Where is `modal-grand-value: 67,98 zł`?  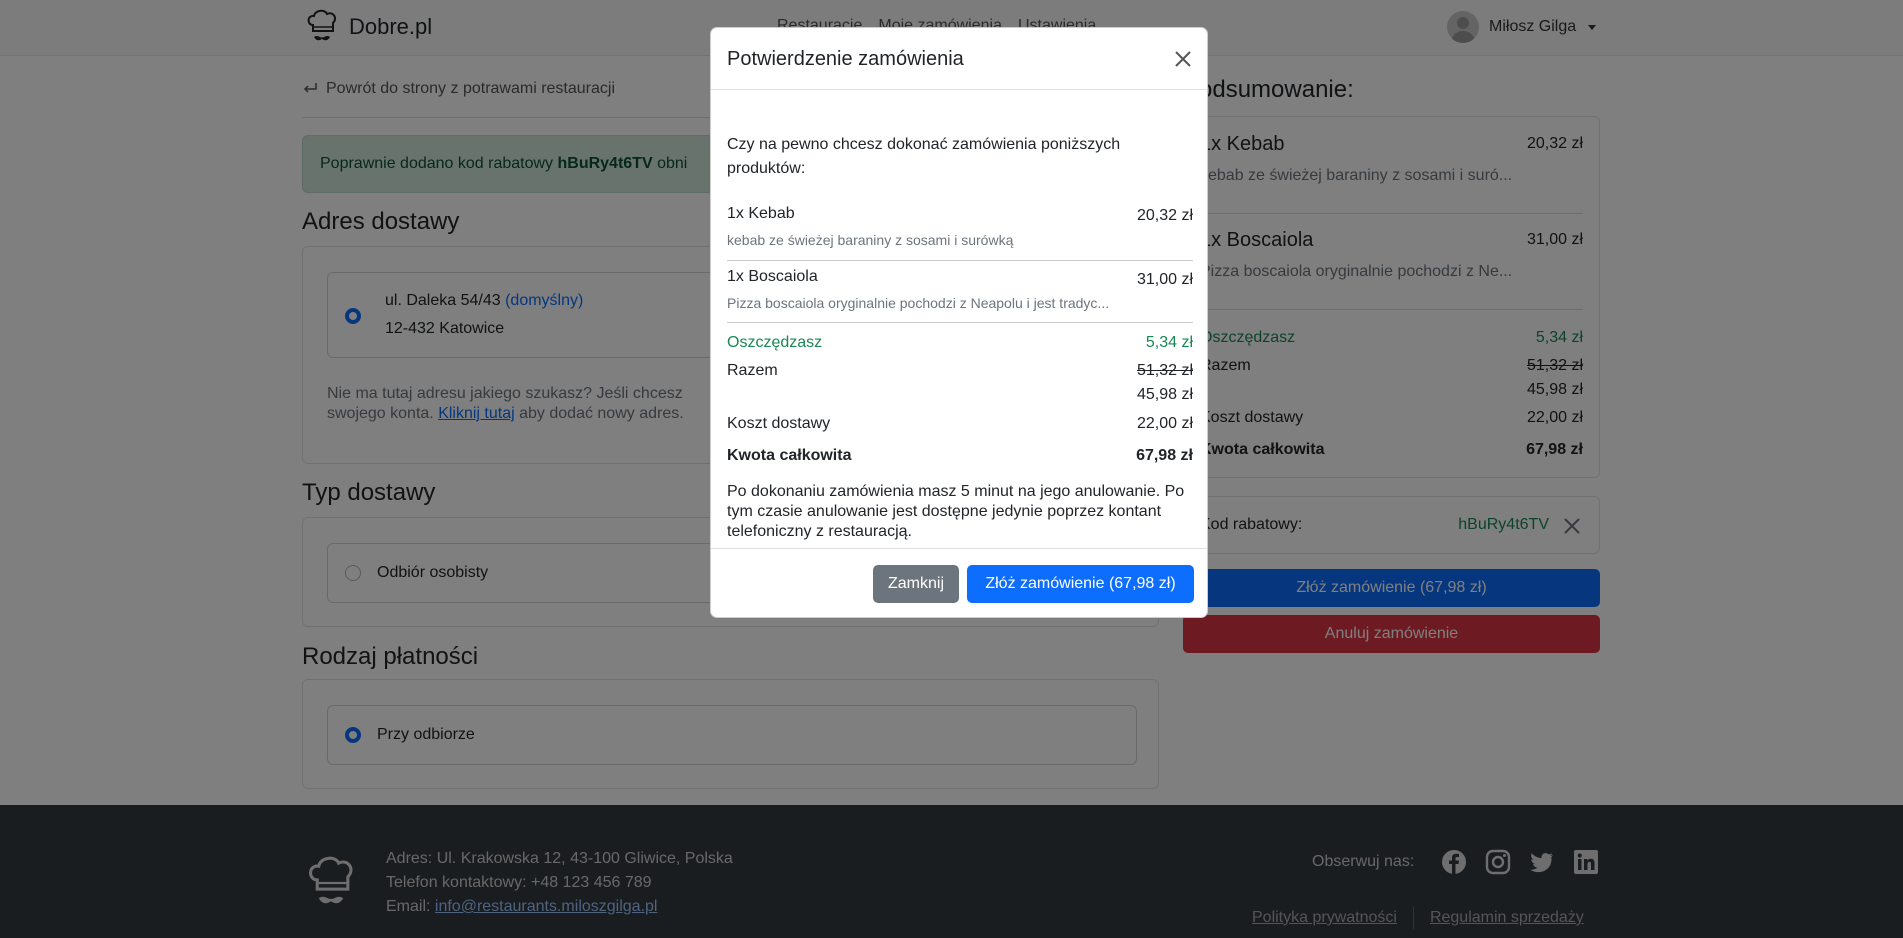
modal-grand-value: 67,98 zł is located at coordinates (1164, 455).